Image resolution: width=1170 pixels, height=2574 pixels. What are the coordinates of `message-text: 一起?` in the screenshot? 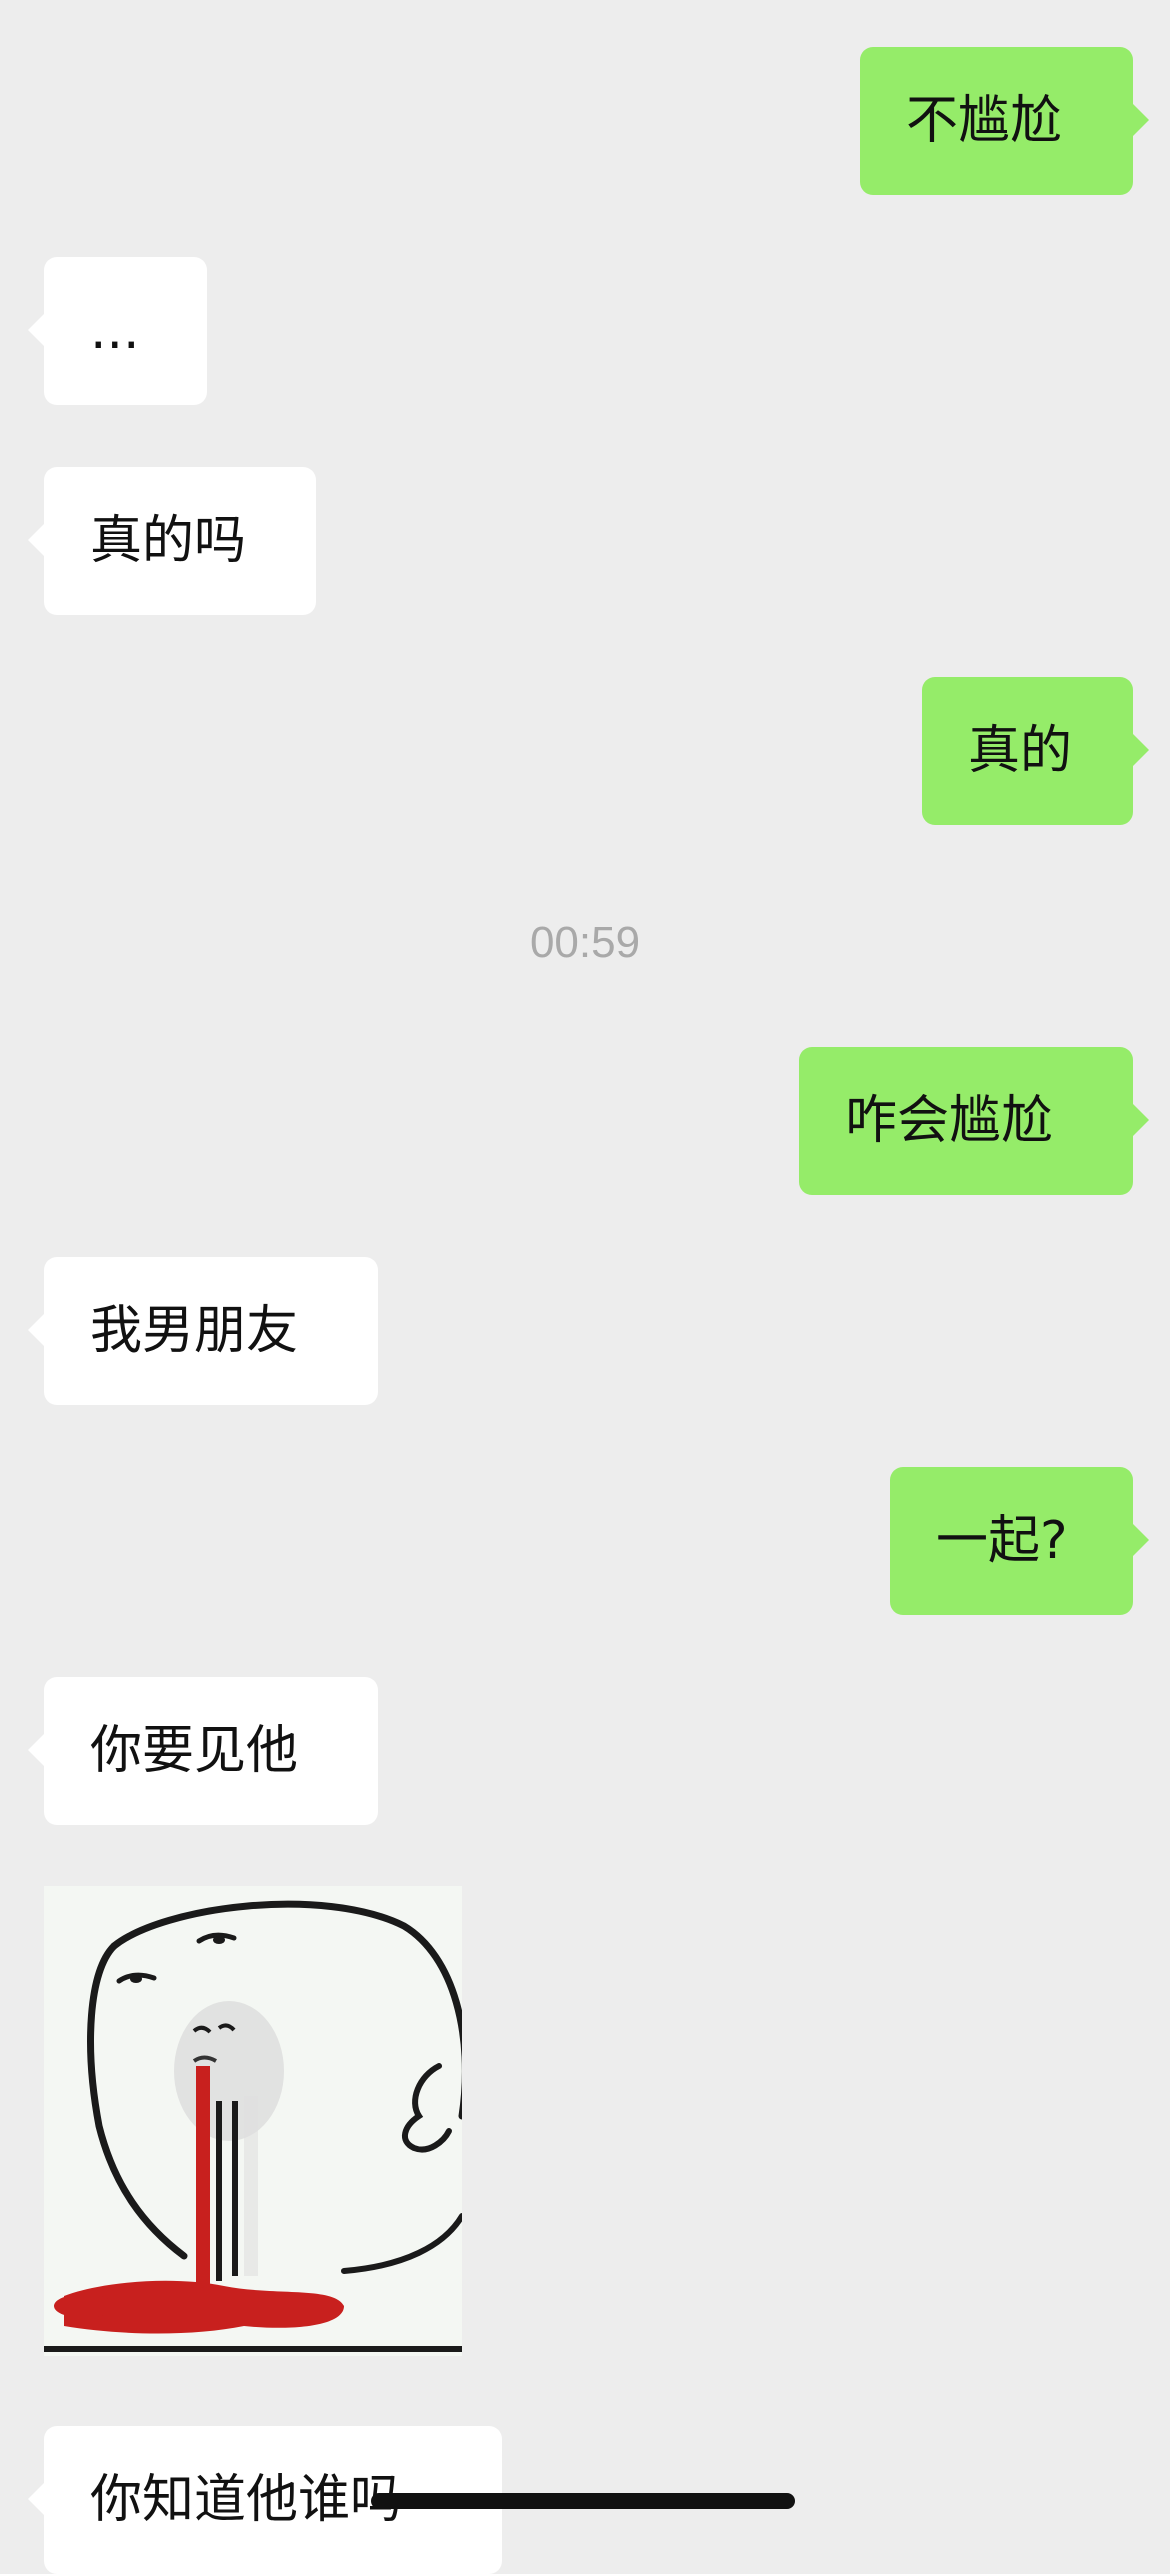 It's located at (1002, 1541).